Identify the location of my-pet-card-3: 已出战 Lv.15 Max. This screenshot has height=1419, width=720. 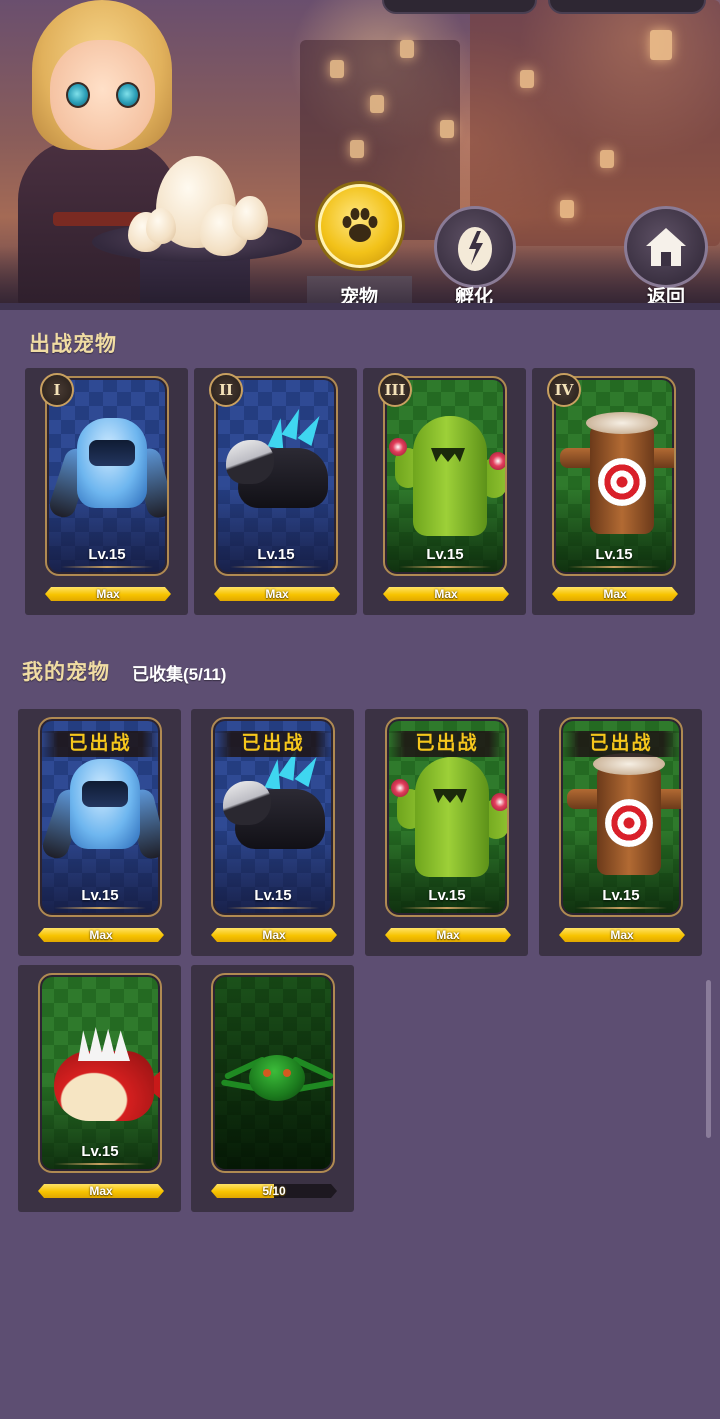
(446, 832).